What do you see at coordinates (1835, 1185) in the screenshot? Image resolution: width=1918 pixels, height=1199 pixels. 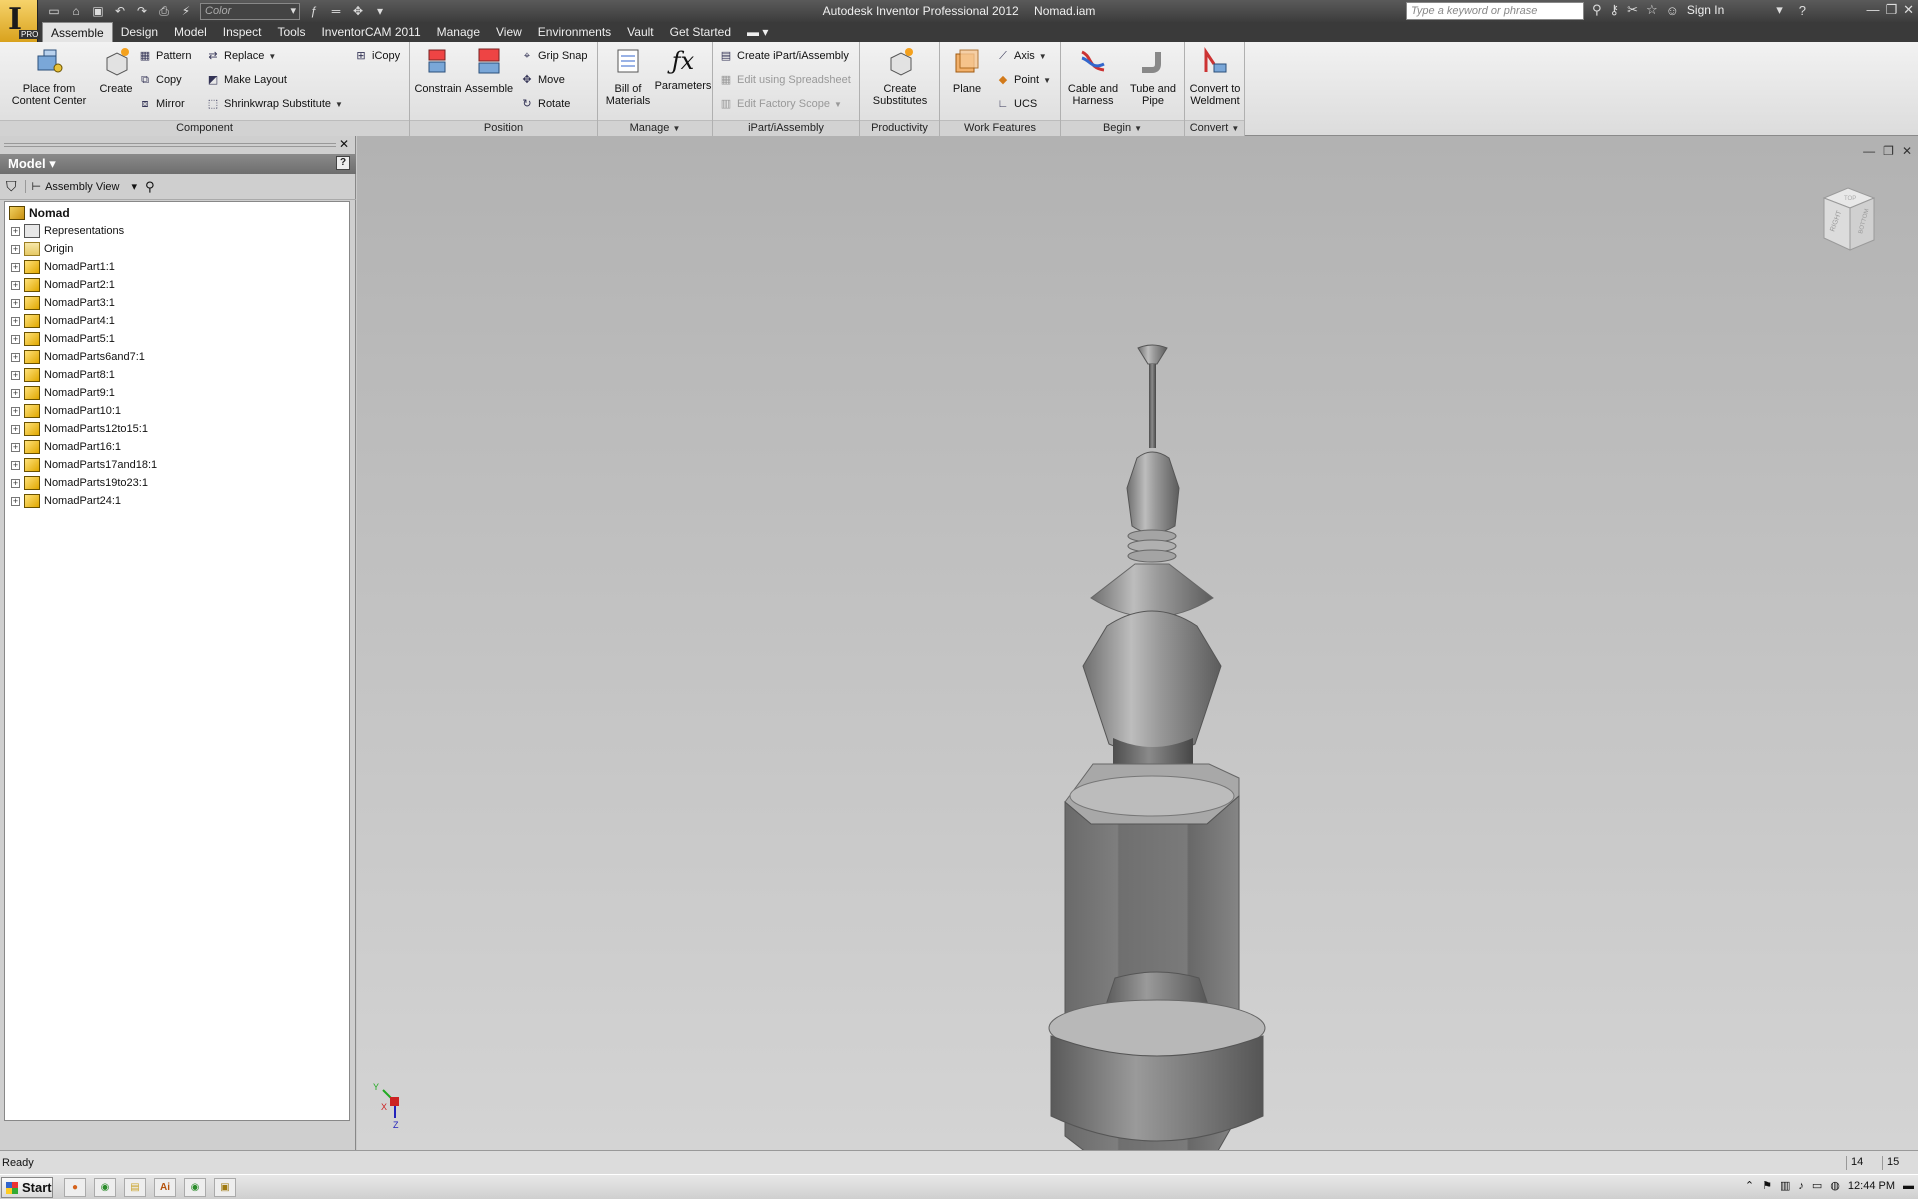 I see `globe-icon: ◍` at bounding box center [1835, 1185].